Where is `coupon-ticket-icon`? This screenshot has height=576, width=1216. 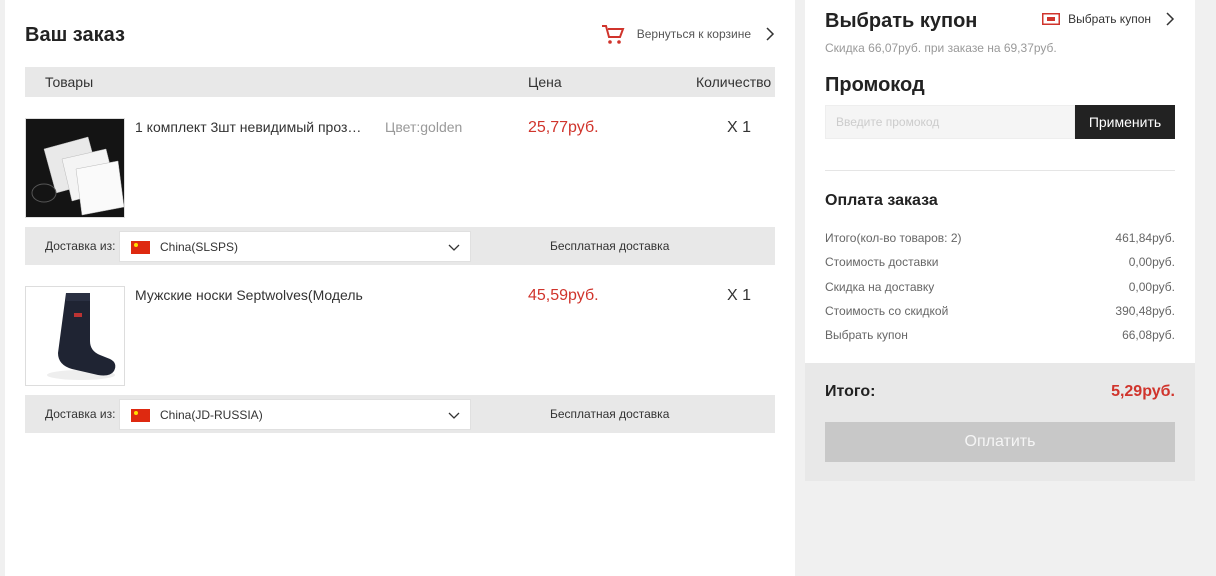
coupon-ticket-icon is located at coordinates (1051, 19).